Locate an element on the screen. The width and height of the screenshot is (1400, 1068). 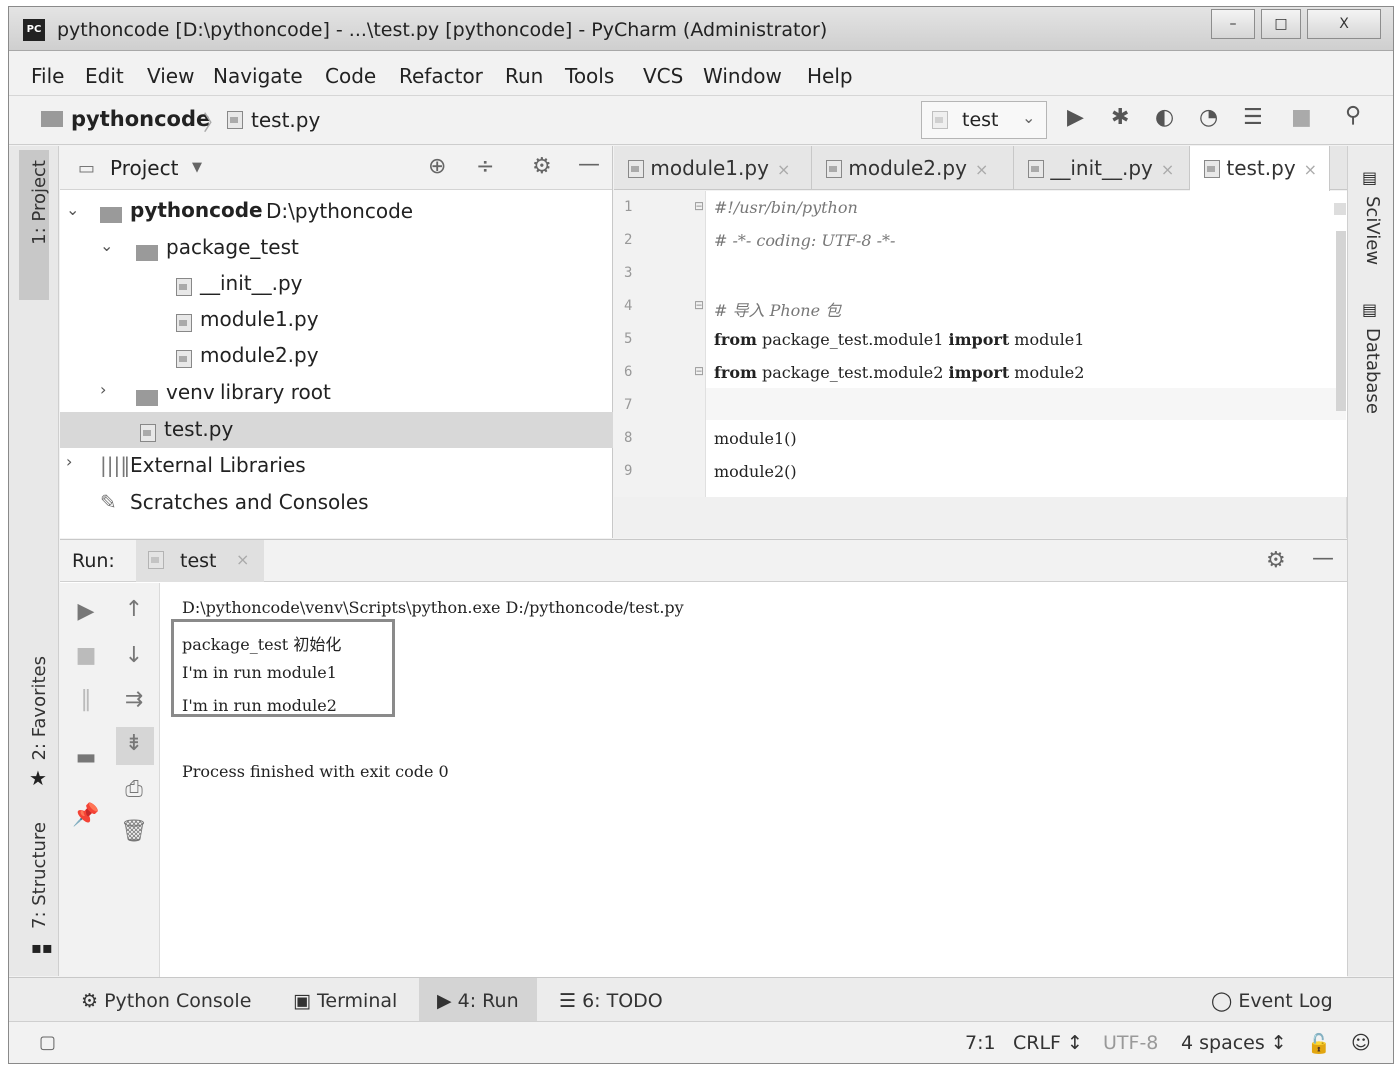
menu-edit: Edit is located at coordinates (104, 76).